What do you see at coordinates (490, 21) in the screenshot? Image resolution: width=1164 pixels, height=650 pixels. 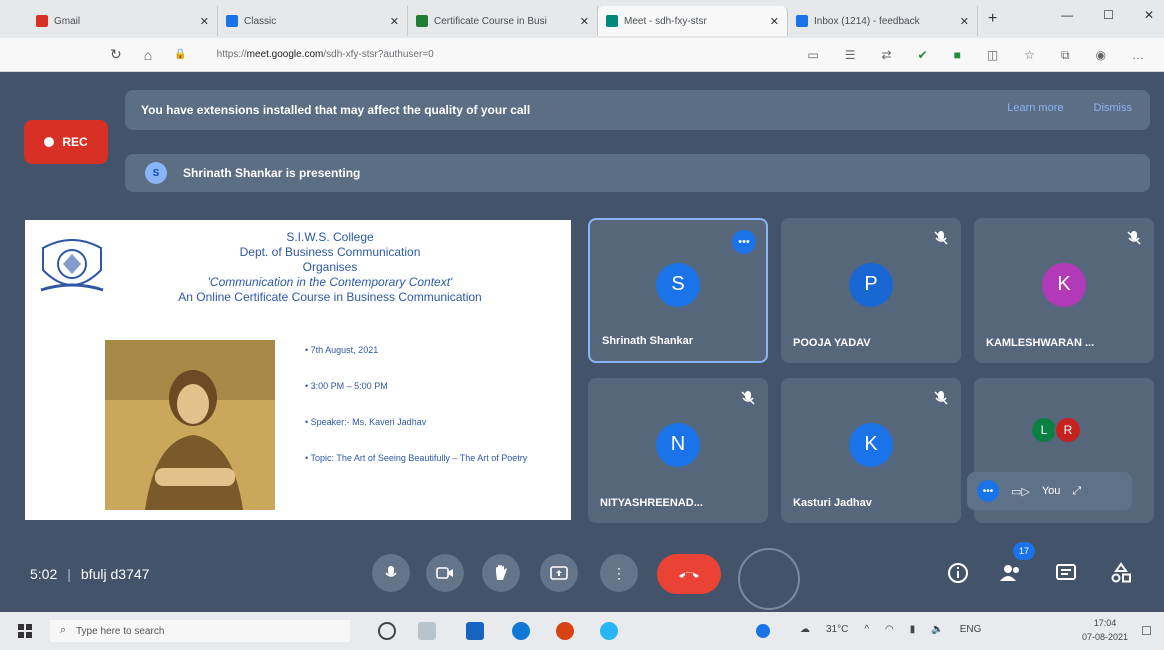 I see `tab-title: Certificate Course in Busi` at bounding box center [490, 21].